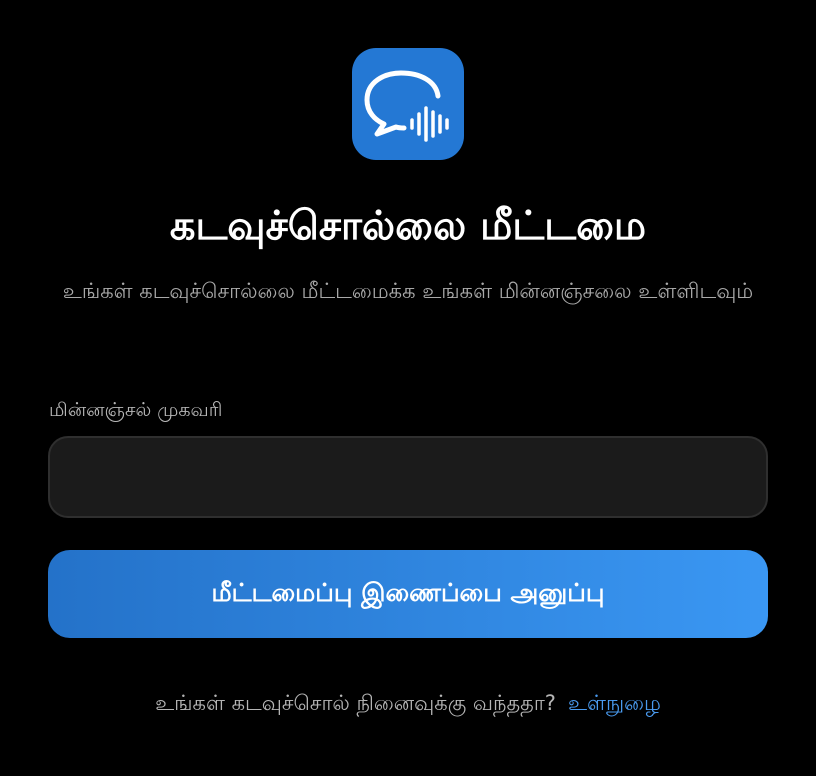 Image resolution: width=816 pixels, height=776 pixels. I want to click on app-logo, so click(408, 104).